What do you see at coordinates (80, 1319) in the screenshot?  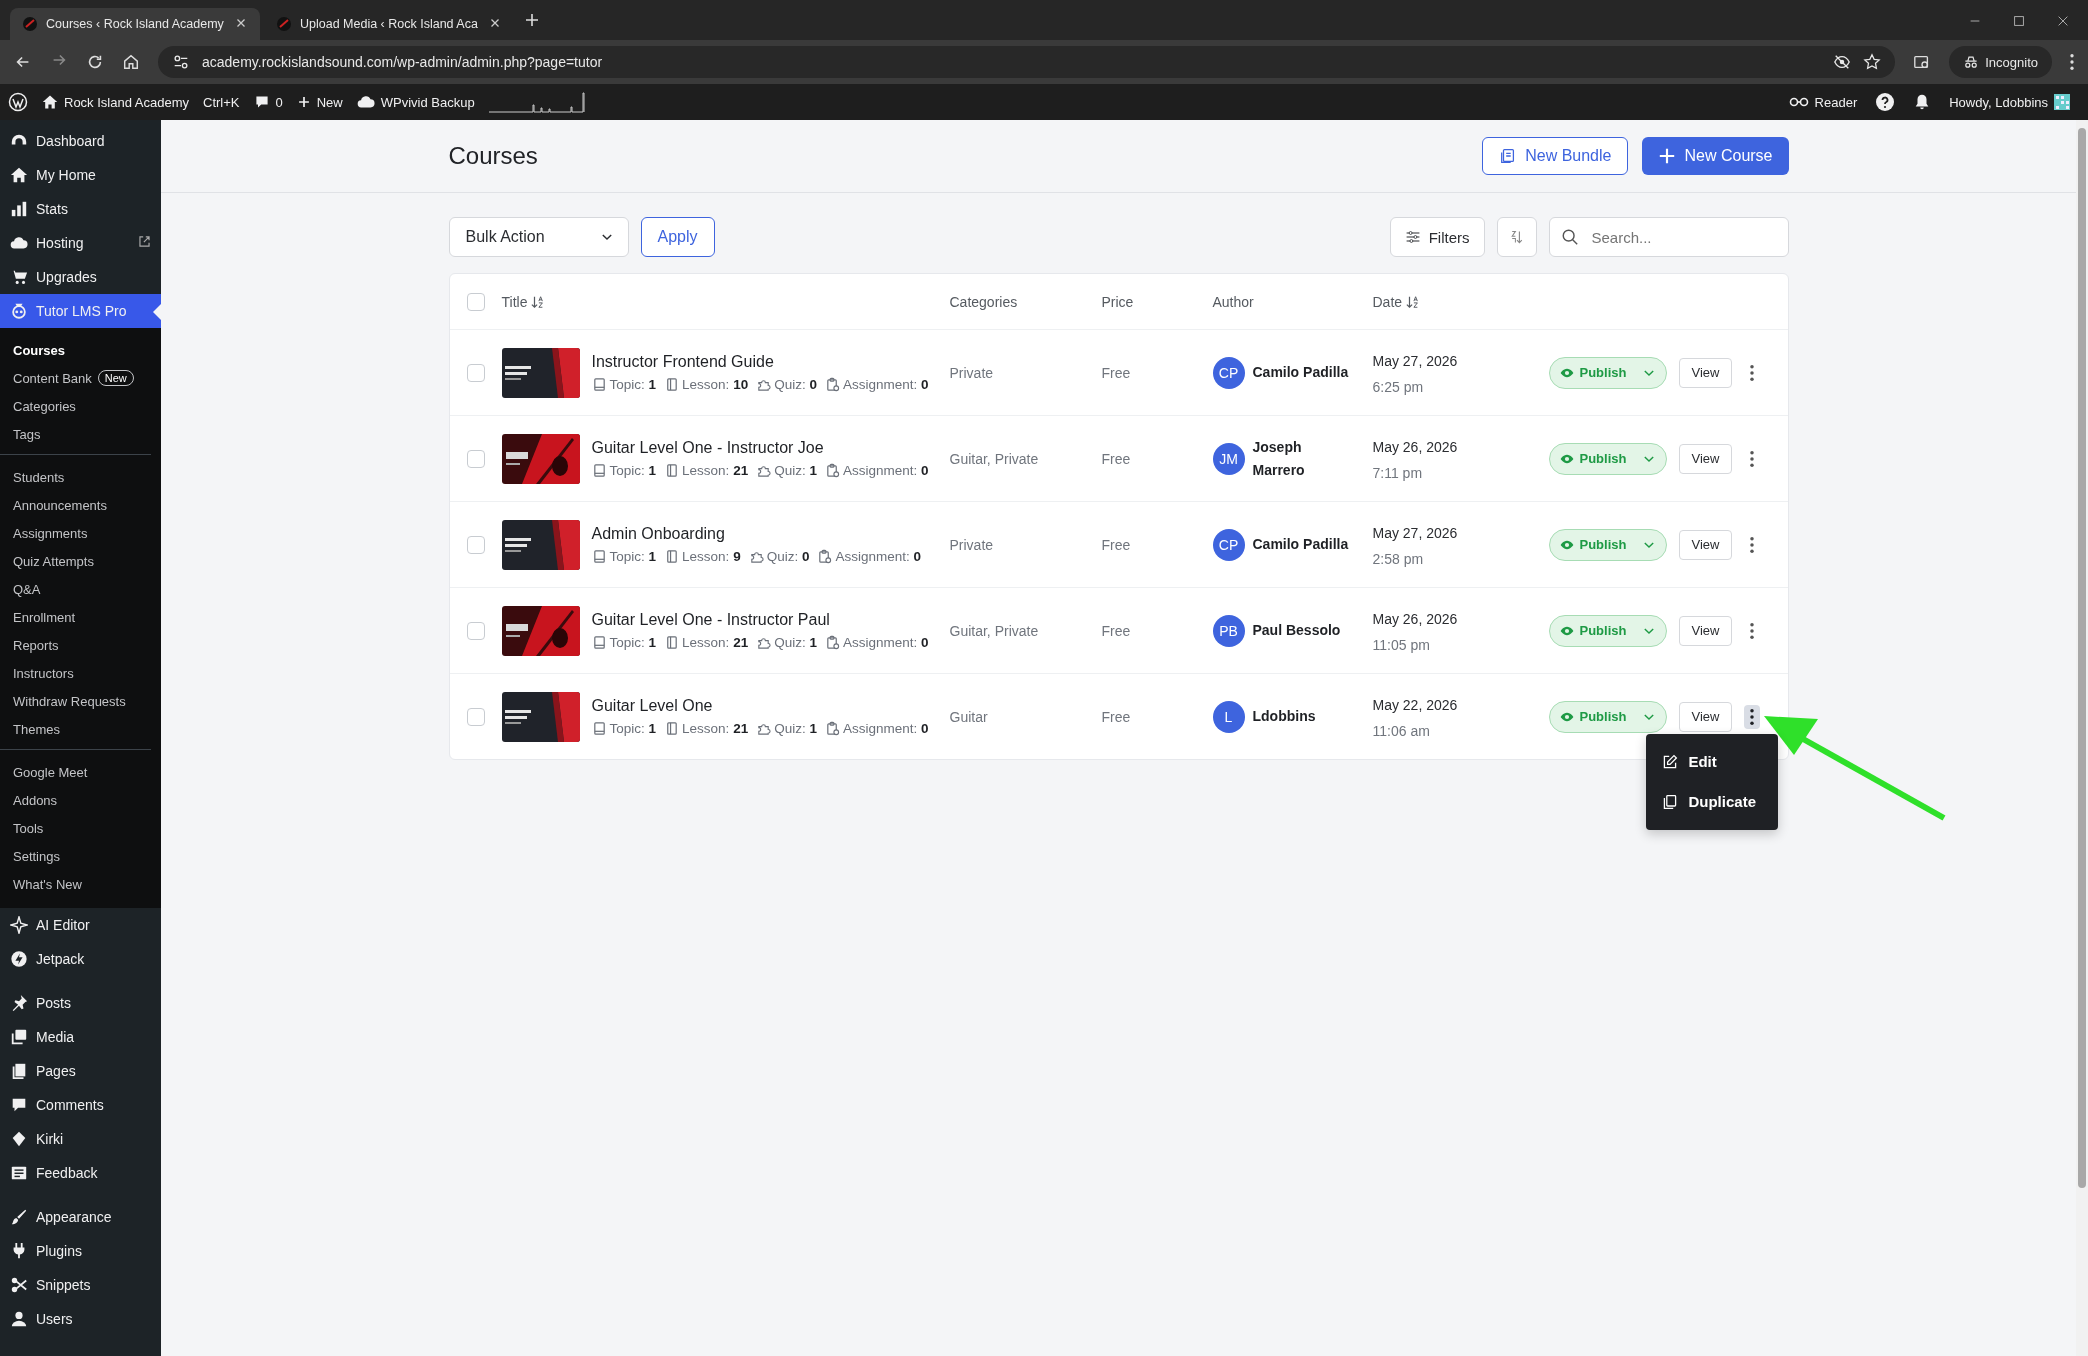 I see `sidebar-item: Users` at bounding box center [80, 1319].